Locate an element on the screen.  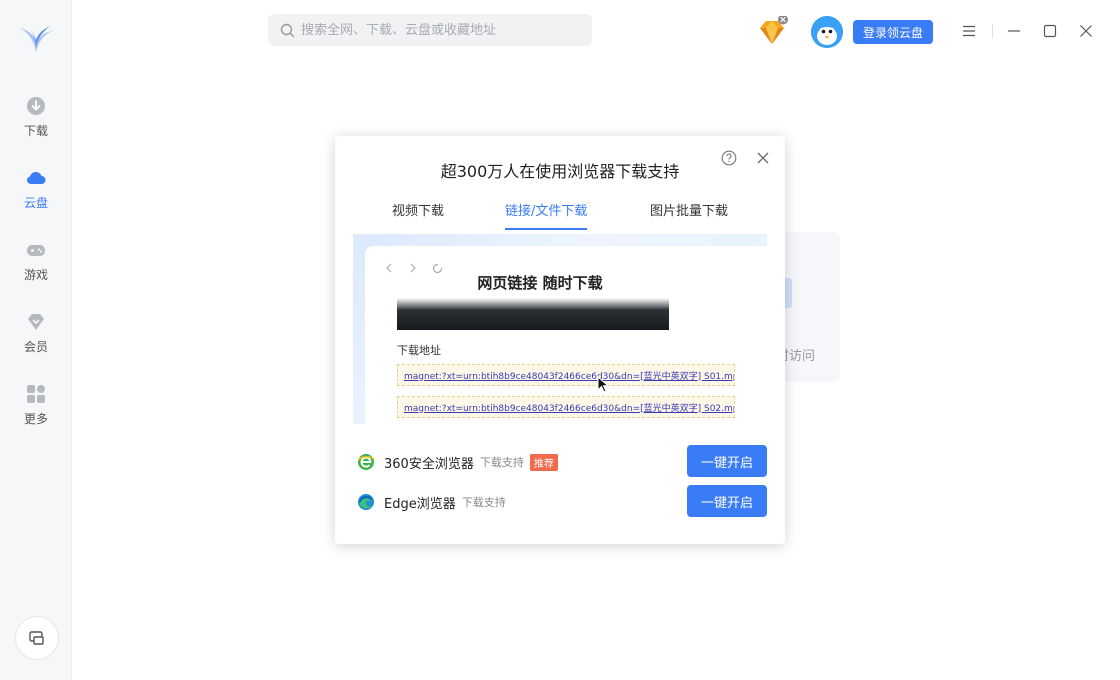
download-address-label: 下载地址 is located at coordinates (419, 350).